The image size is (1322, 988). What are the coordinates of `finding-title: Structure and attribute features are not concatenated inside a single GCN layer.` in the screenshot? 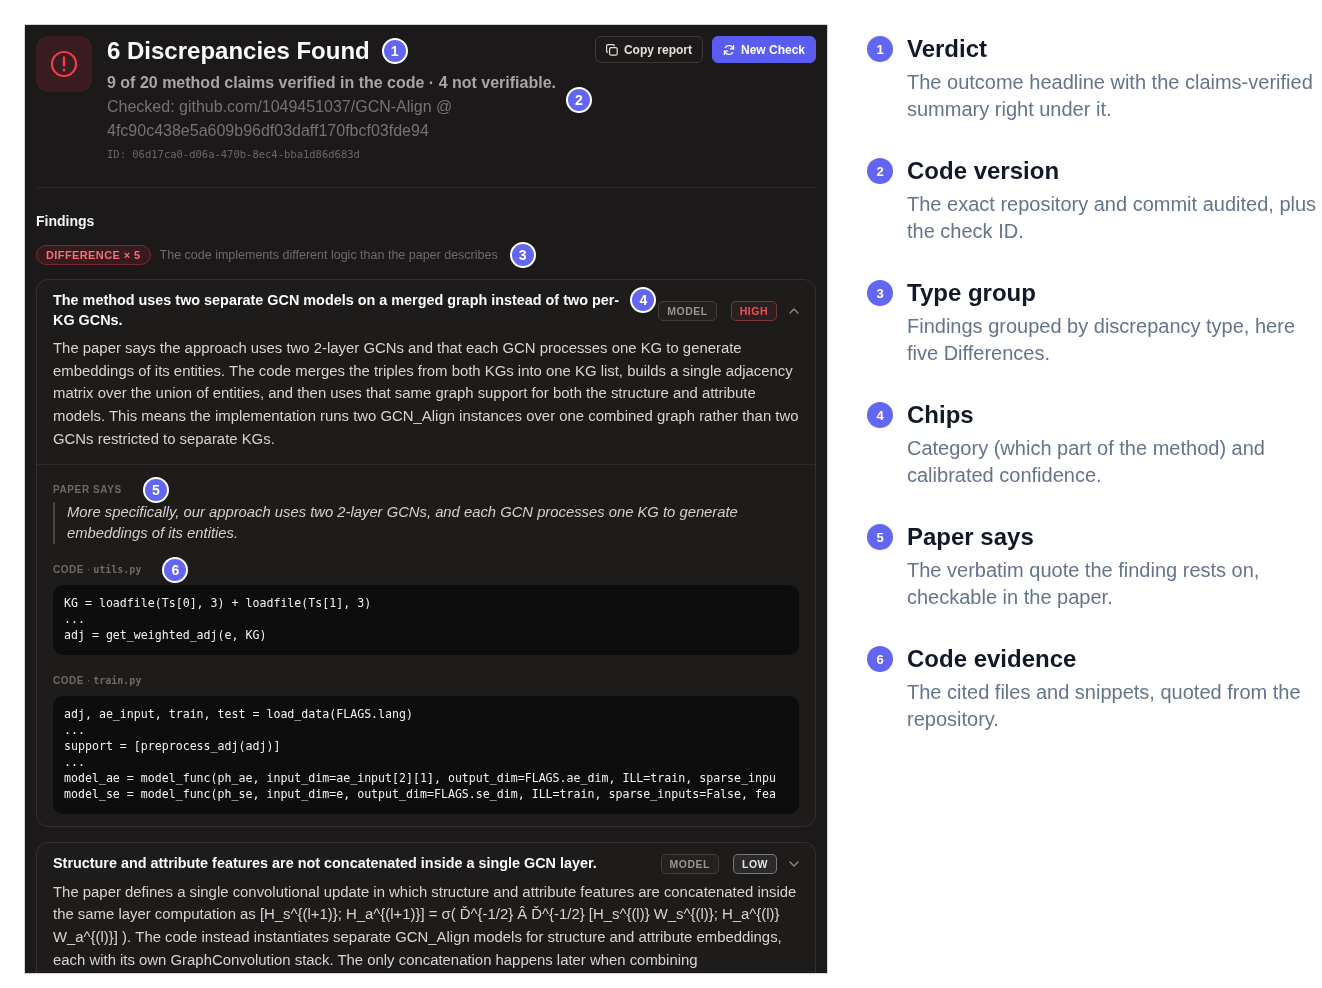 It's located at (325, 863).